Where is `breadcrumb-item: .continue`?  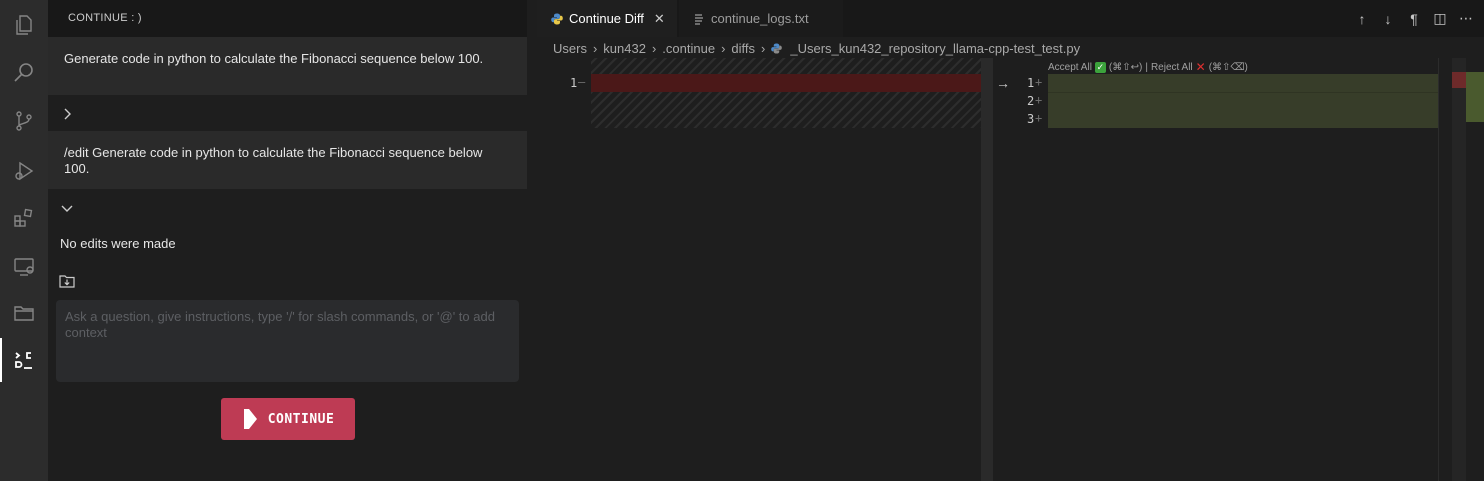 breadcrumb-item: .continue is located at coordinates (688, 48).